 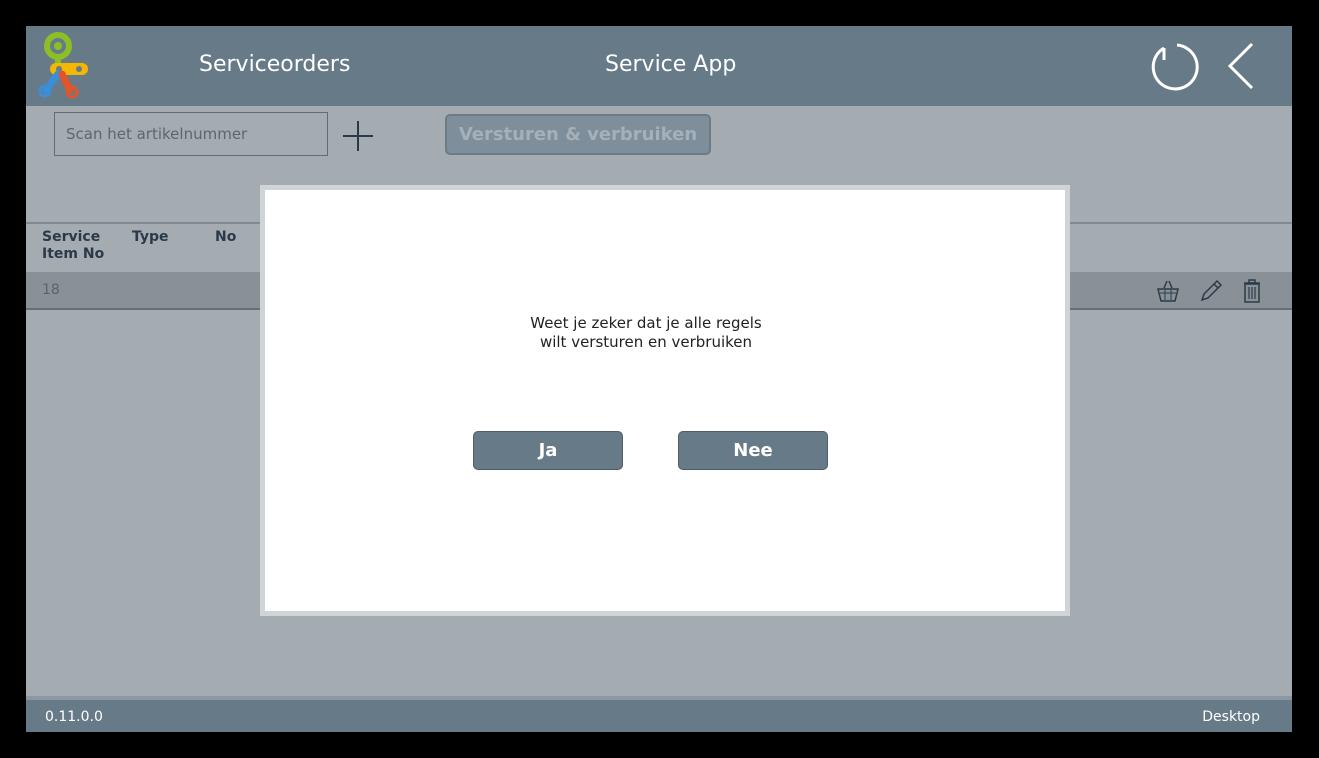 I want to click on no-button: Nee, so click(x=753, y=450).